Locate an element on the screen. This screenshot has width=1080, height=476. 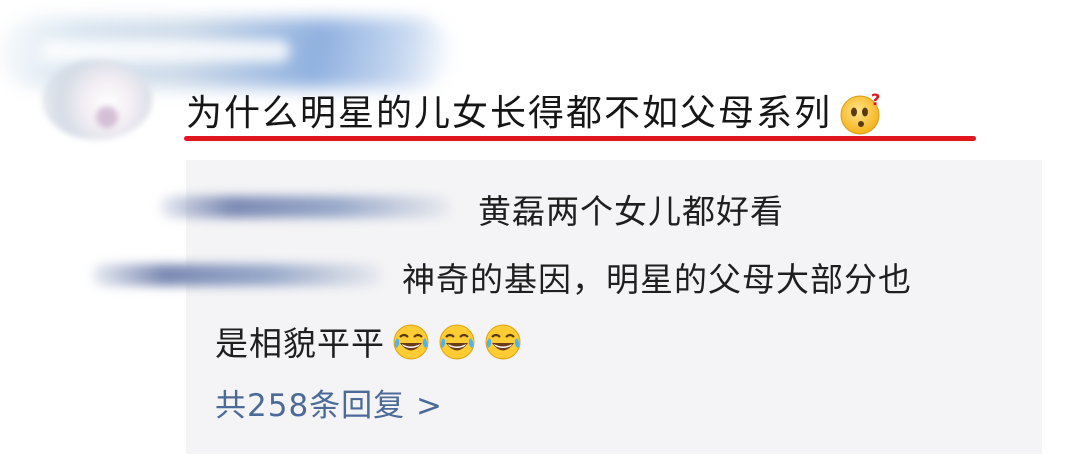
reply-2-line1: 神奇的基因，明星的父母大部分也 is located at coordinates (657, 279).